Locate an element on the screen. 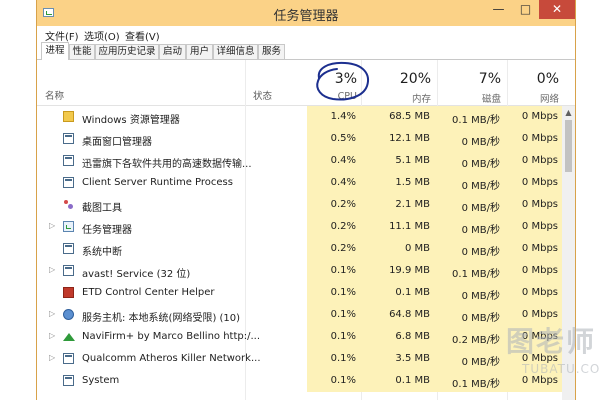 The height and width of the screenshot is (400, 600). memory-value: 19.9 MB is located at coordinates (409, 270).